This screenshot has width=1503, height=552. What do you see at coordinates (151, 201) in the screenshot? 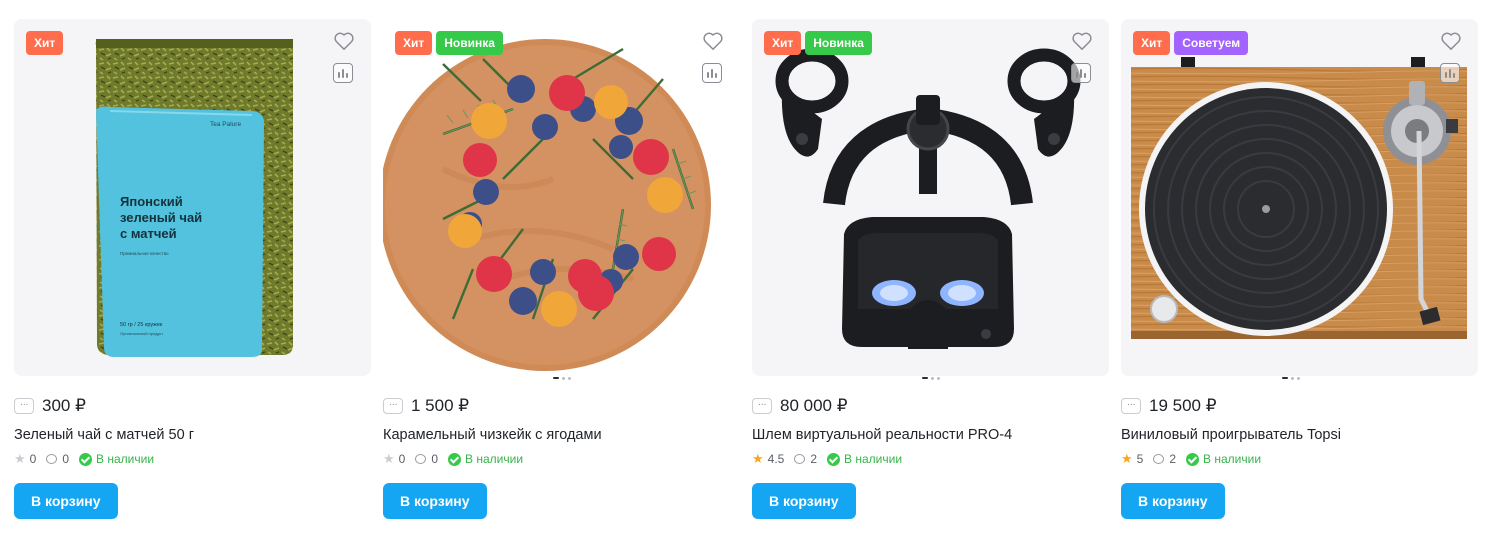
I see `tea-package-name: Японский` at bounding box center [151, 201].